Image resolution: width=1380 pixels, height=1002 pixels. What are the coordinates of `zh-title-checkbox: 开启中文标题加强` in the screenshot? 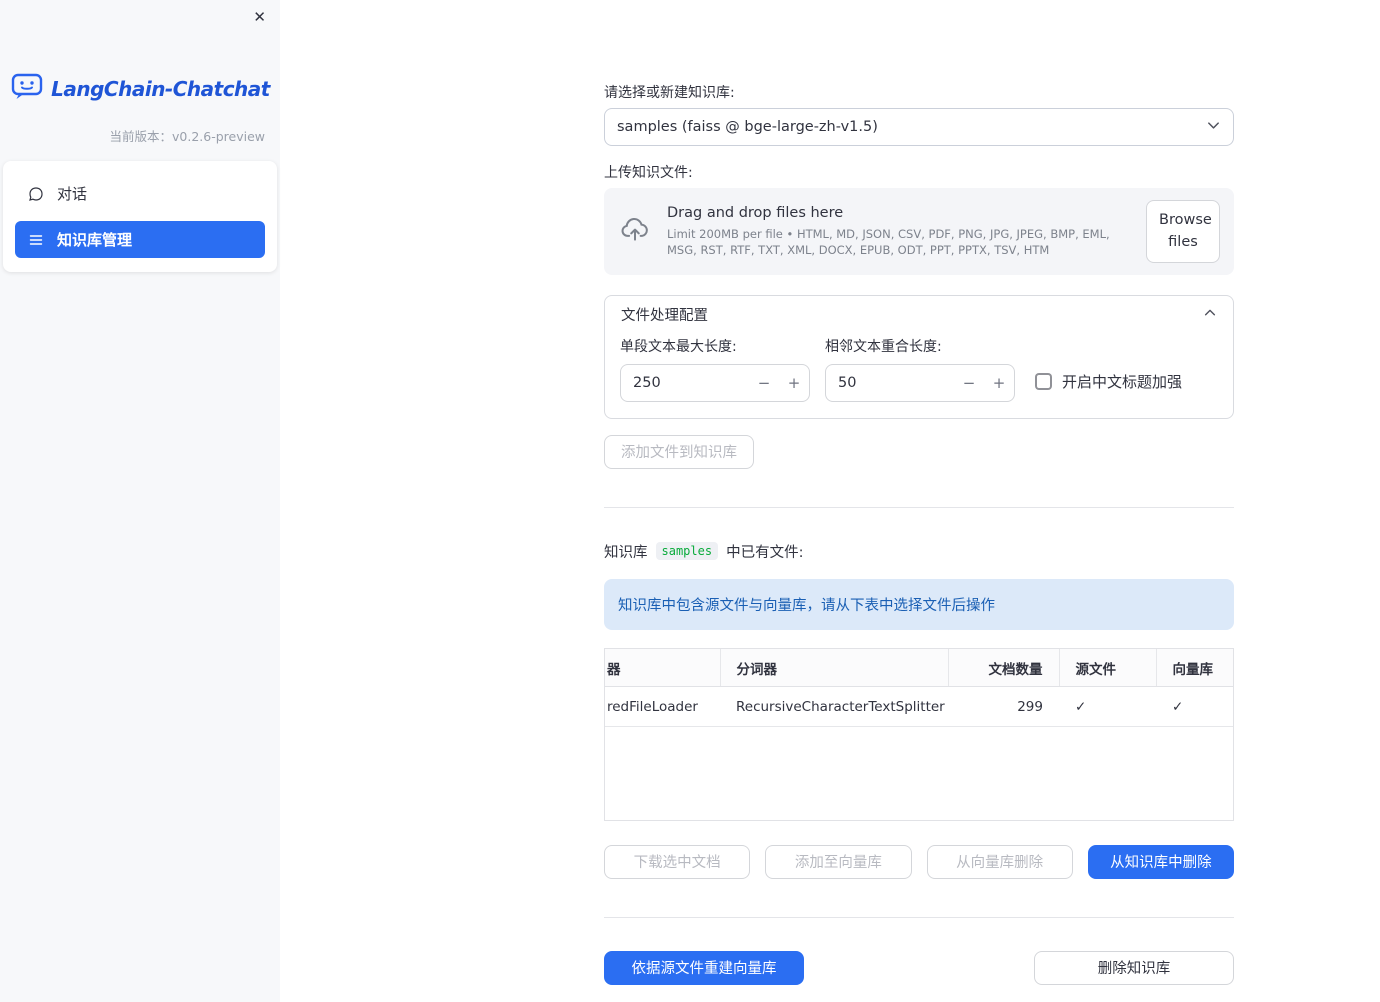 It's located at (1108, 381).